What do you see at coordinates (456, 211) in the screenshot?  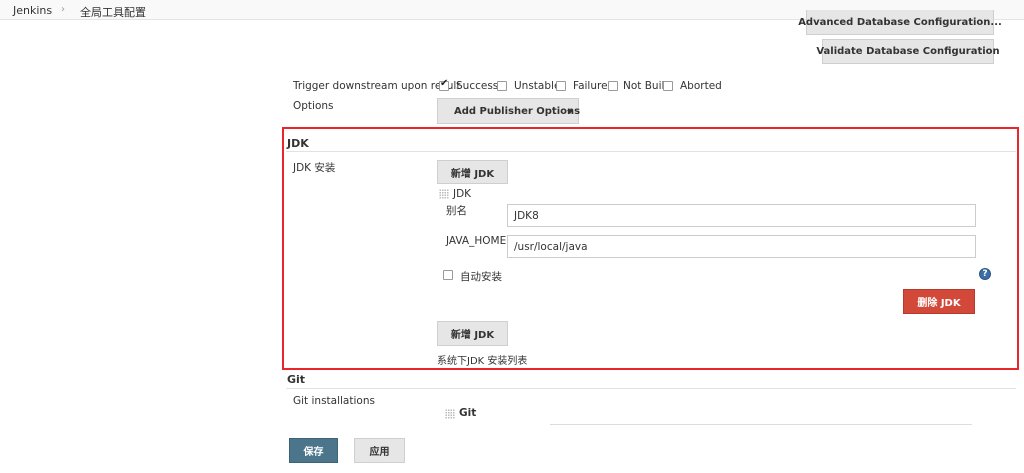 I see `jdk-name-label: 别名` at bounding box center [456, 211].